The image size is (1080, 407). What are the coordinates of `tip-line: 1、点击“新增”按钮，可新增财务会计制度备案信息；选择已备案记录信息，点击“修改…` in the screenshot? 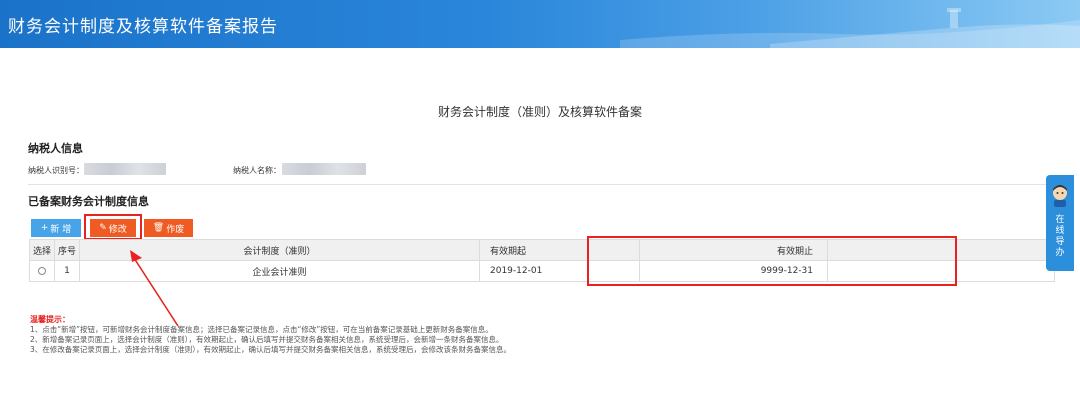 It's located at (261, 329).